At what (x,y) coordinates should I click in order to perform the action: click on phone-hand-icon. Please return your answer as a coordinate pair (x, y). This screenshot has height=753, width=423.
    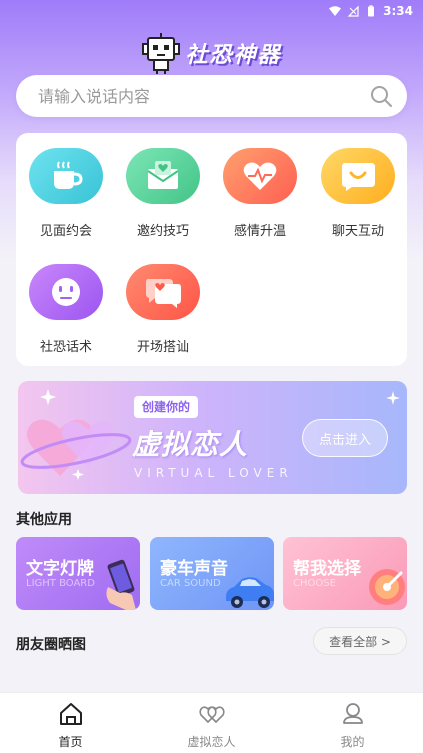
    Looking at the image, I should click on (121, 584).